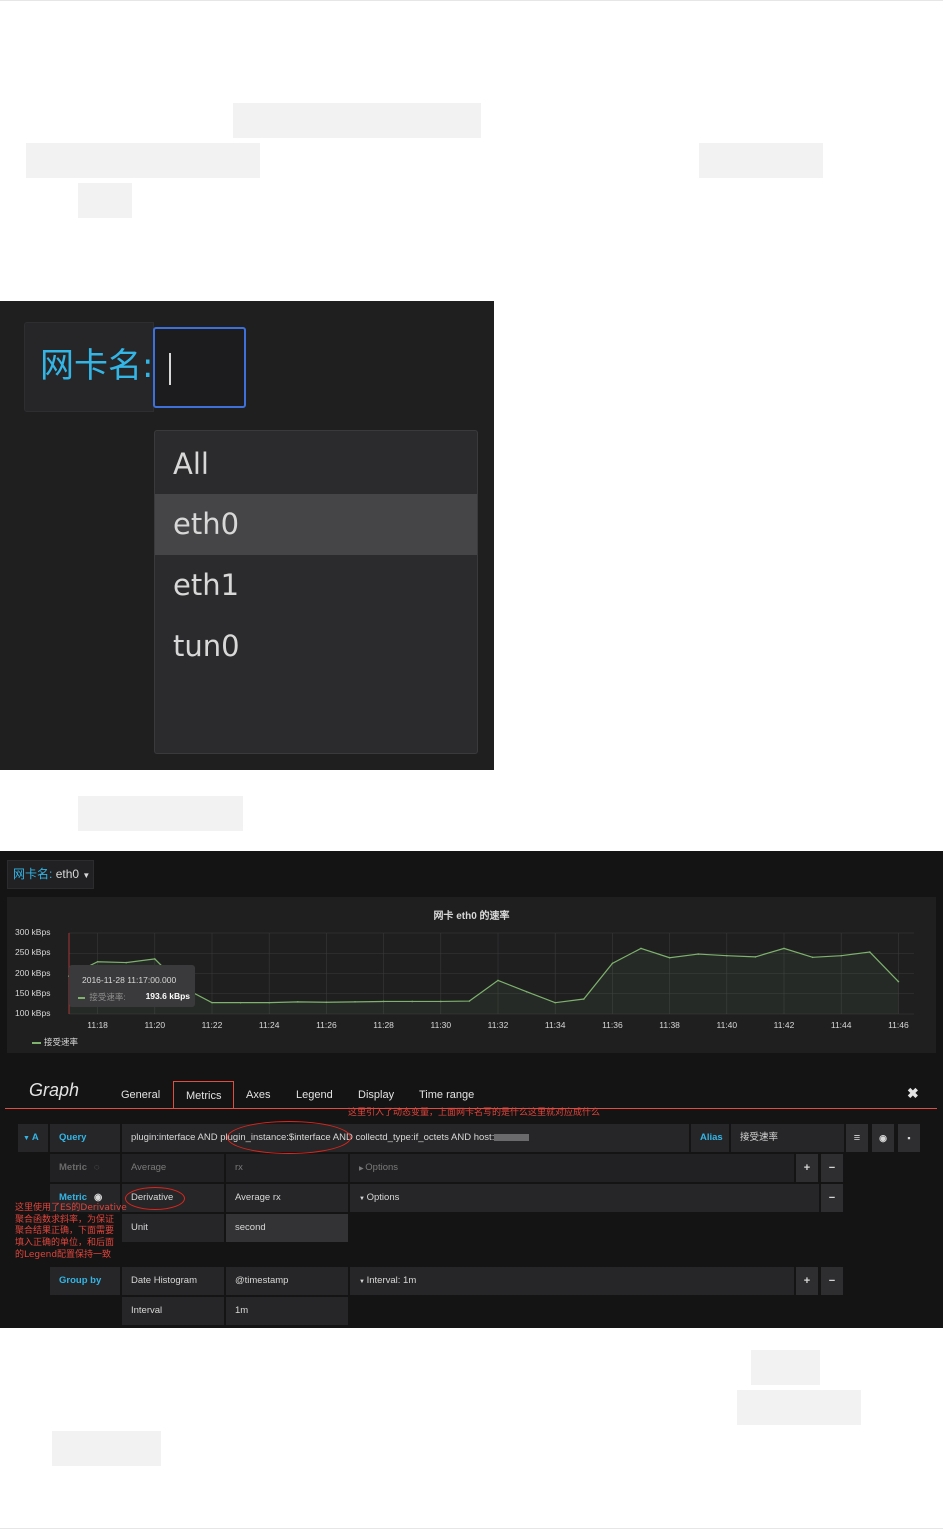  What do you see at coordinates (199, 367) in the screenshot?
I see `variable-input` at bounding box center [199, 367].